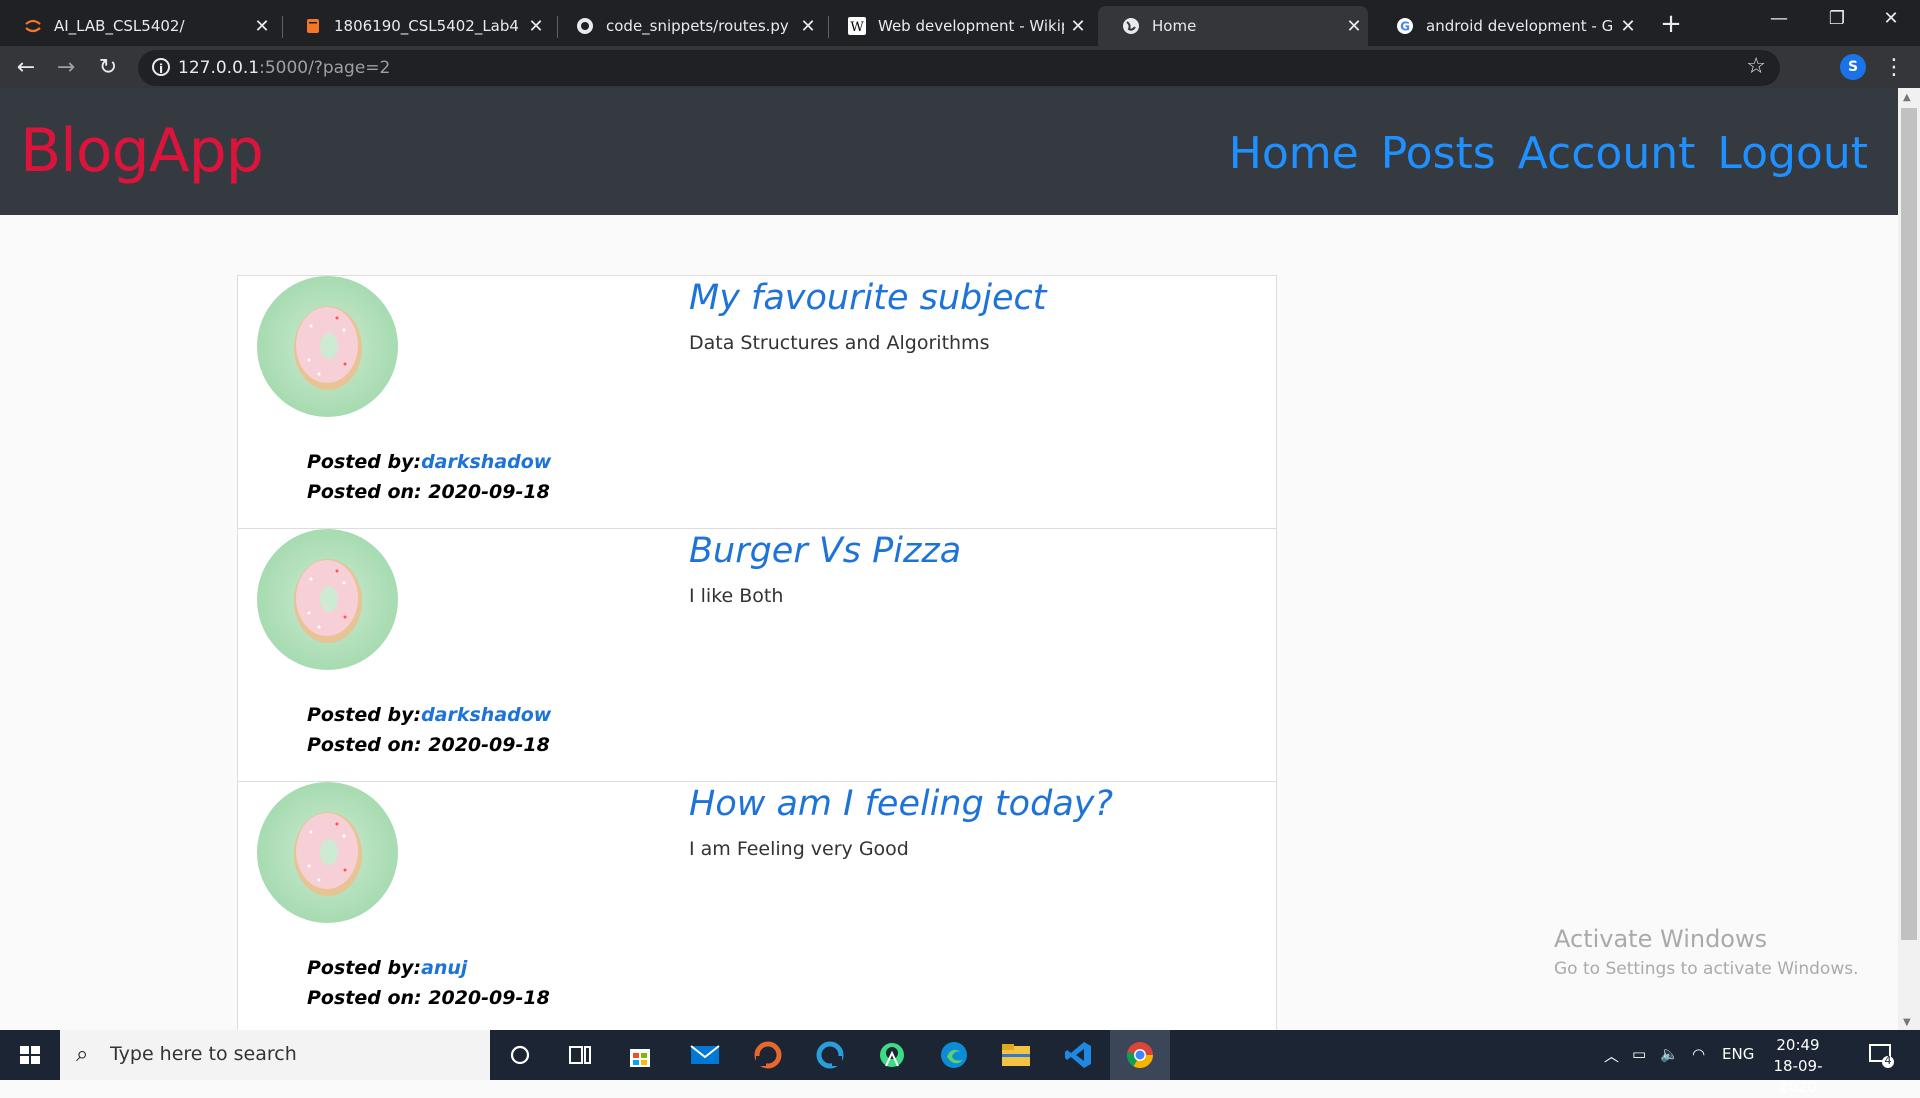 The width and height of the screenshot is (1920, 1098). Describe the element at coordinates (1140, 1055) in the screenshot. I see `chrome-icon` at that location.